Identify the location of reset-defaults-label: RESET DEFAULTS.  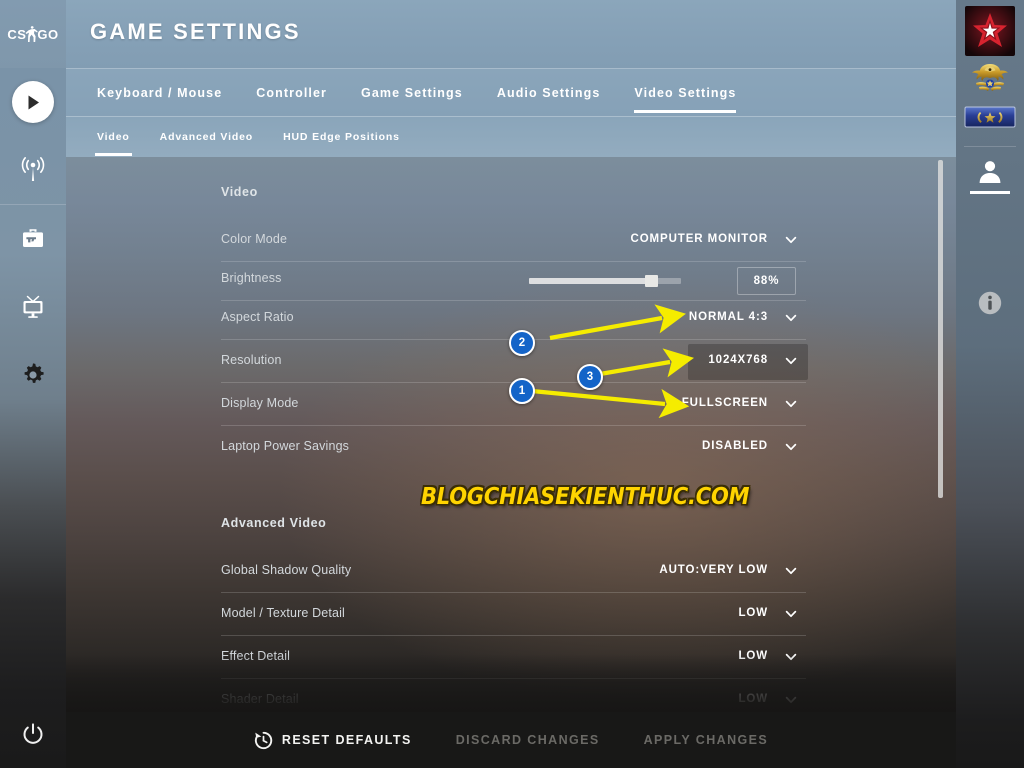
(346, 740).